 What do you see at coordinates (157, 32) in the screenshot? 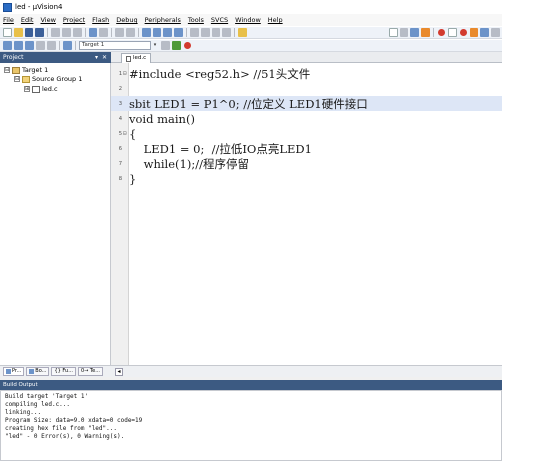
I see `bookmark-prev-icon` at bounding box center [157, 32].